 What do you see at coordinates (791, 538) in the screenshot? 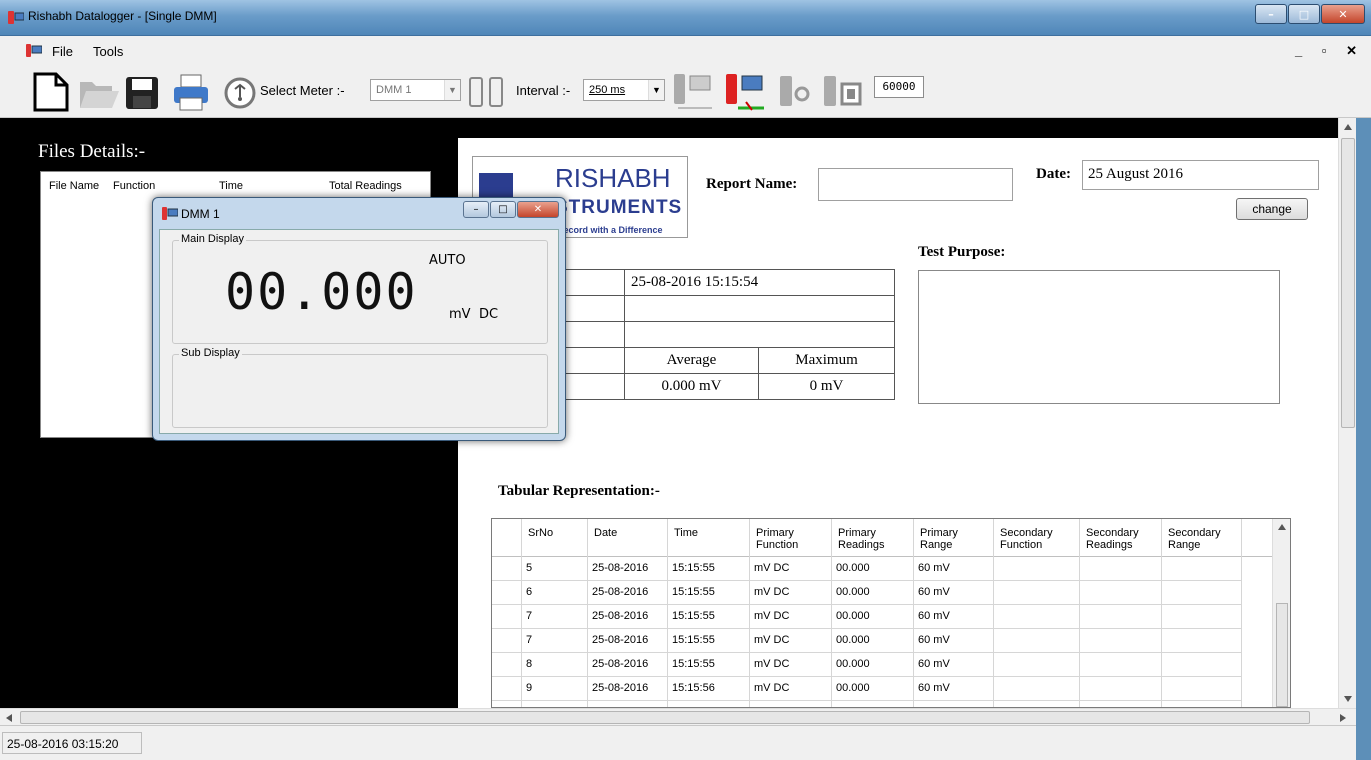
I see `grid-header-cell: Primary Function` at bounding box center [791, 538].